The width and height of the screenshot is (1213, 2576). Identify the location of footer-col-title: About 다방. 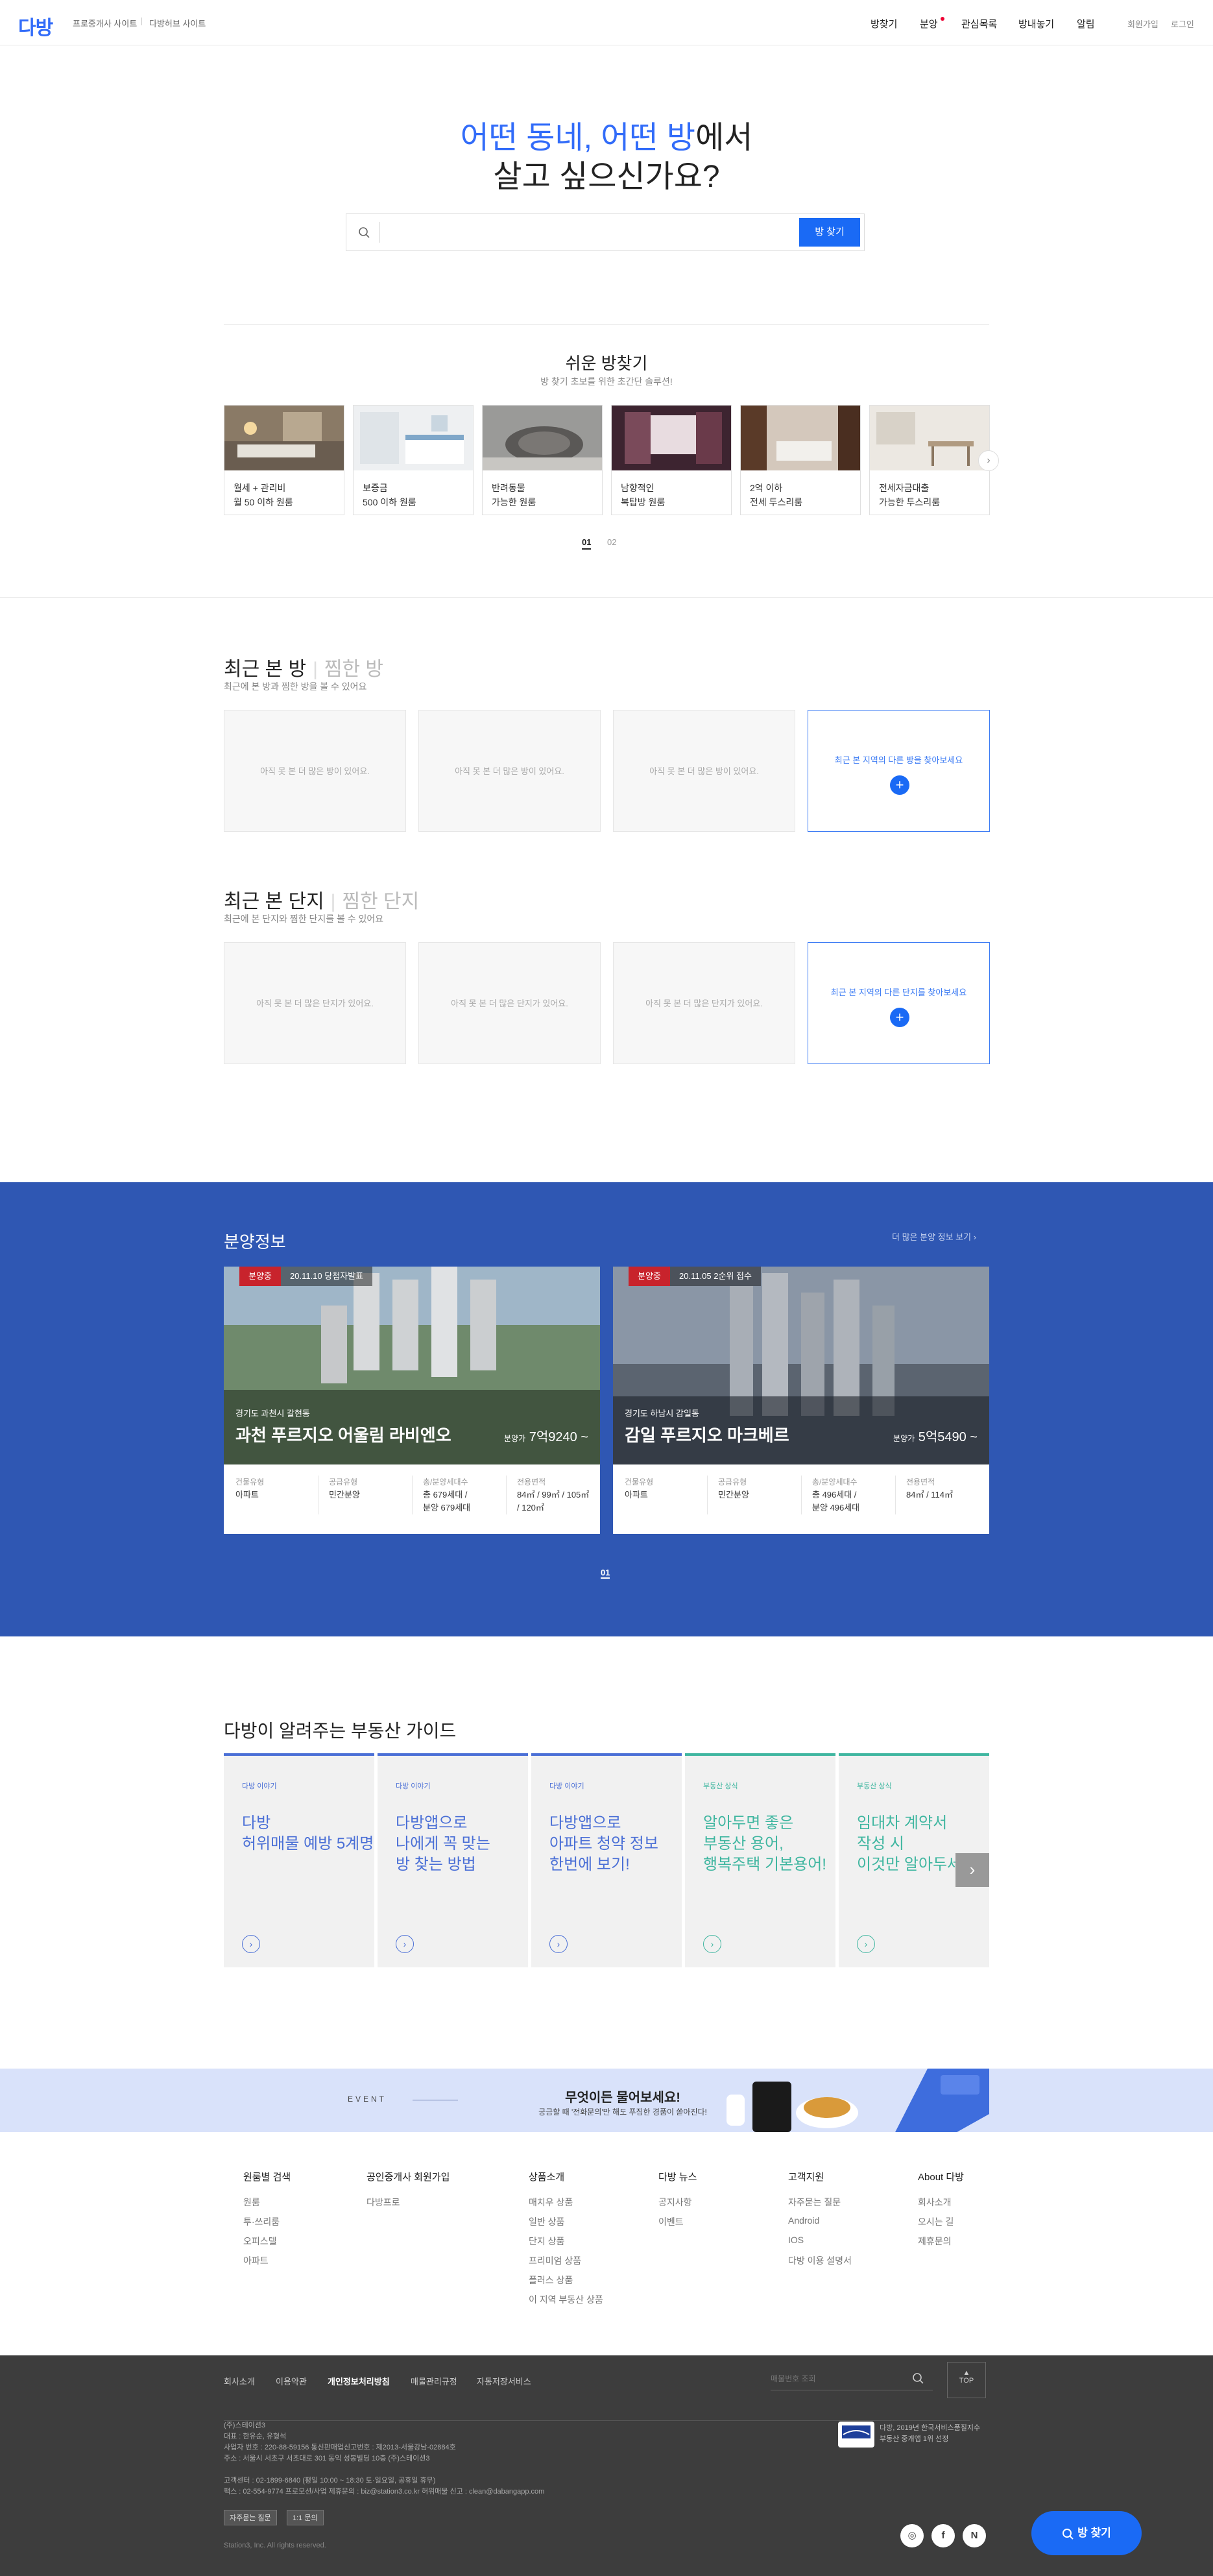
(941, 2177).